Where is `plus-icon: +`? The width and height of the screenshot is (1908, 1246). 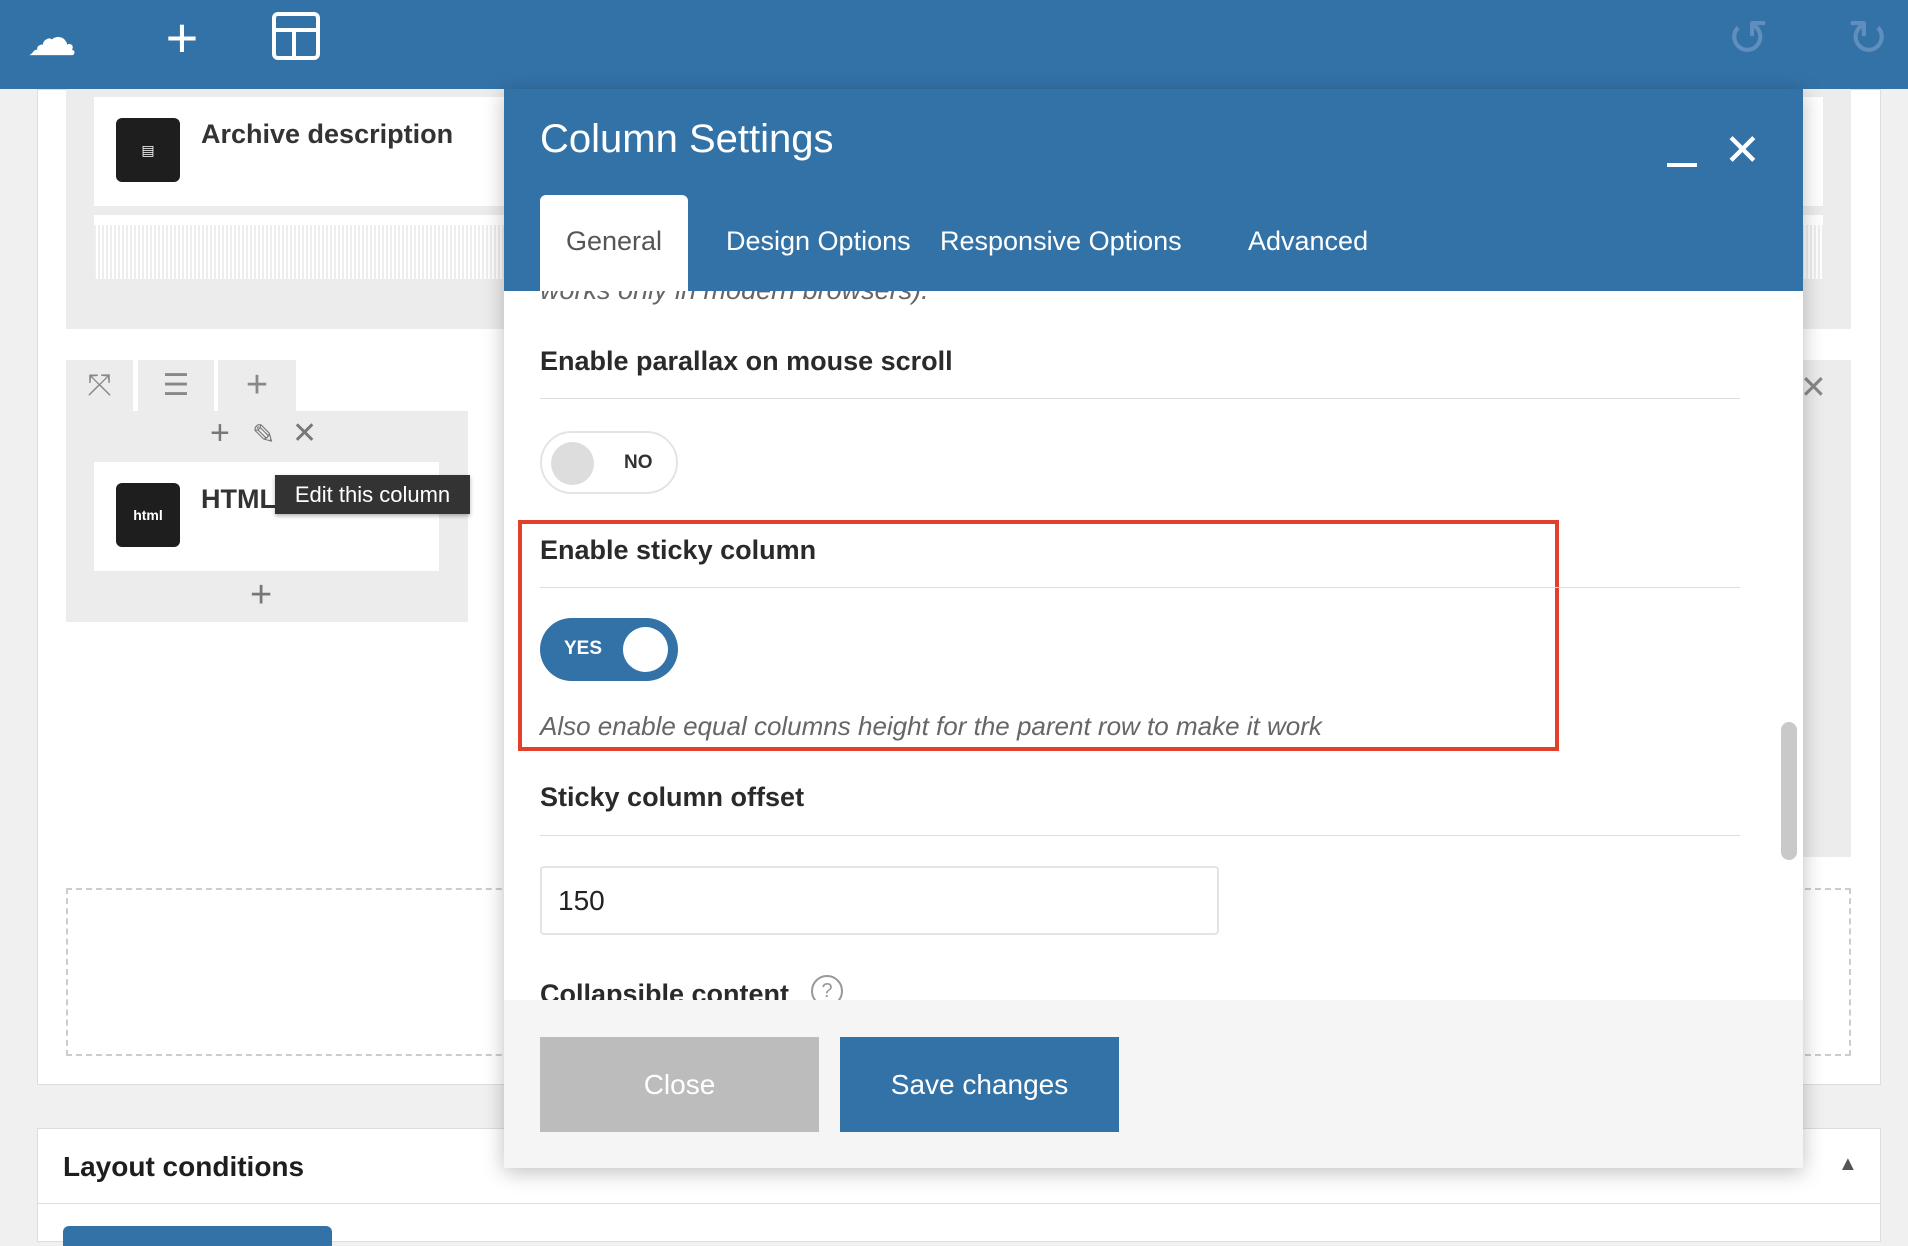 plus-icon: + is located at coordinates (182, 38).